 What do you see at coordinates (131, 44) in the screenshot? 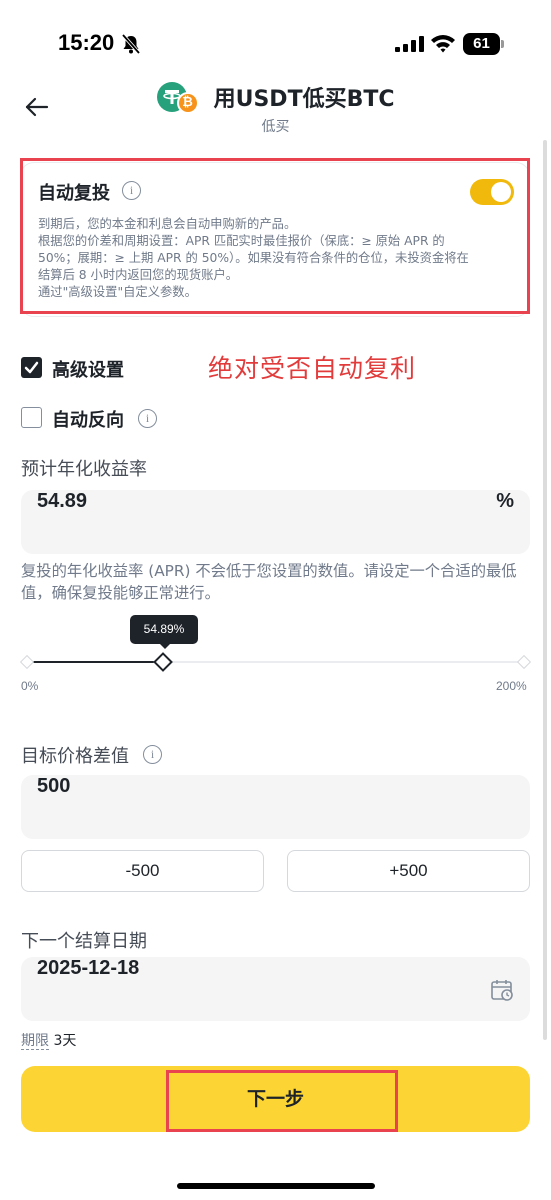
I see `bell-off-icon` at bounding box center [131, 44].